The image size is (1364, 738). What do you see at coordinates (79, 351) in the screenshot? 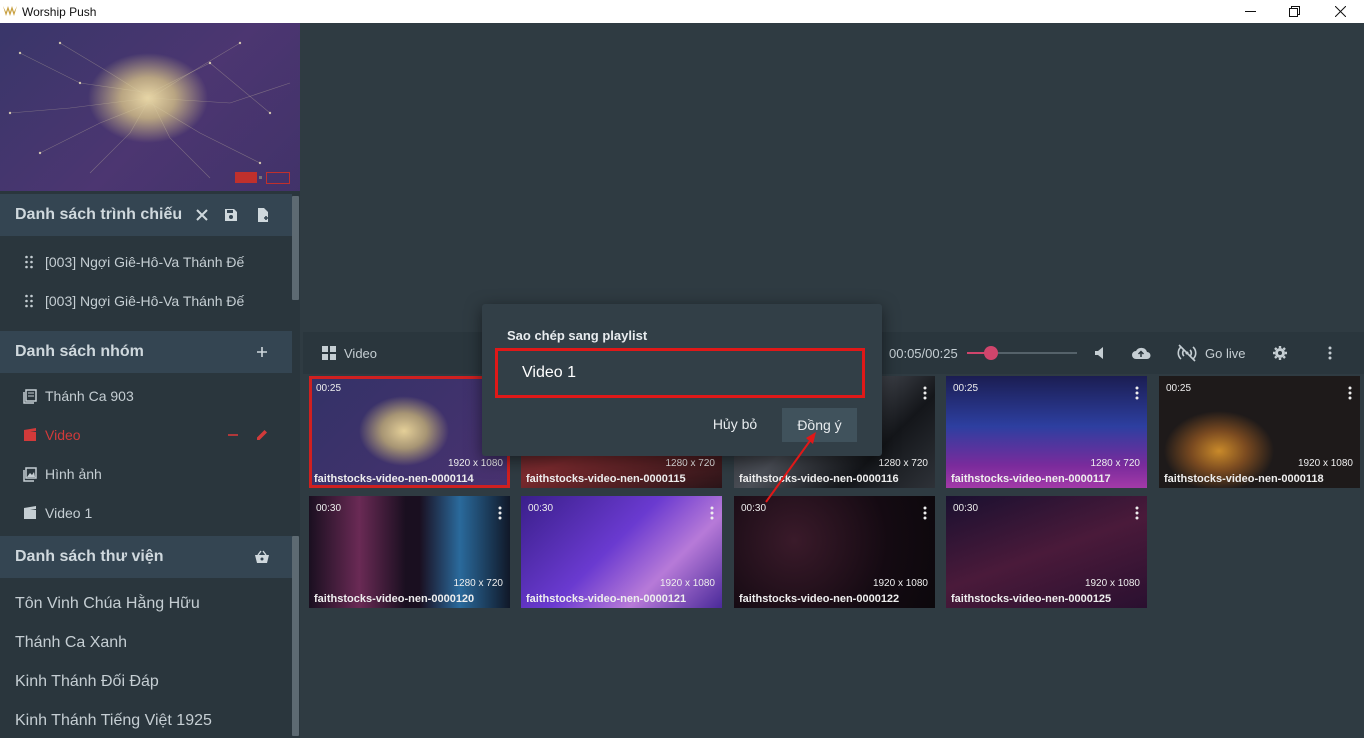
I see `group-list-title: Danh sách nhóm` at bounding box center [79, 351].